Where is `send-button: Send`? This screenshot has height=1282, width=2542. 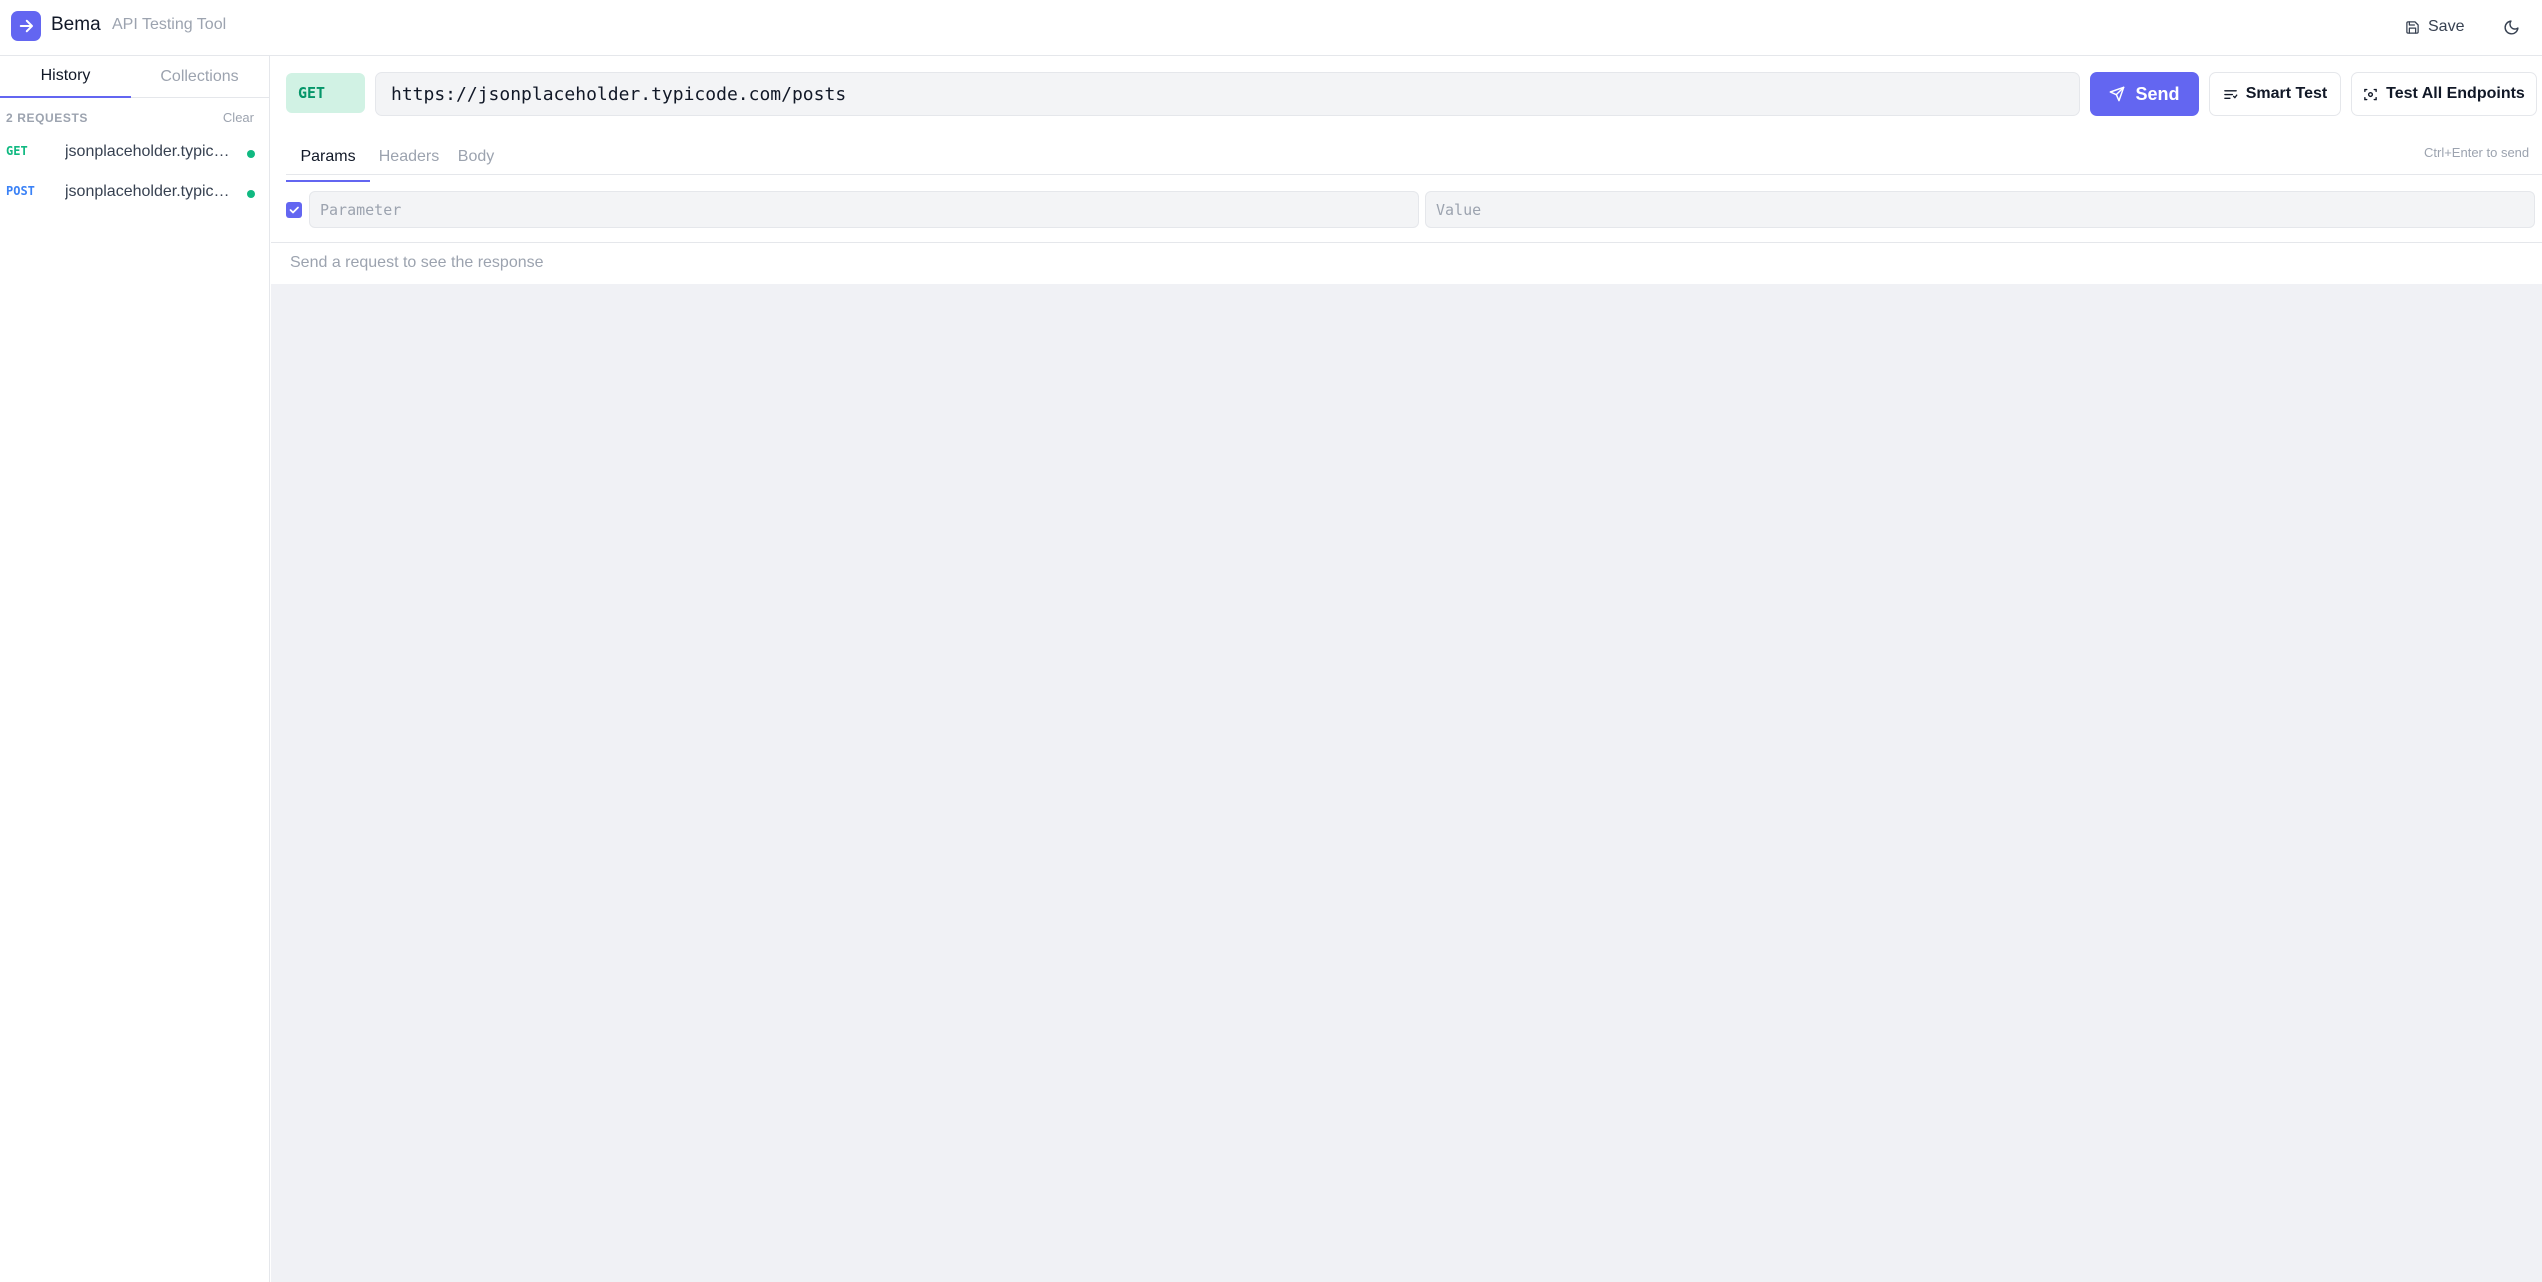
send-button: Send is located at coordinates (2144, 94).